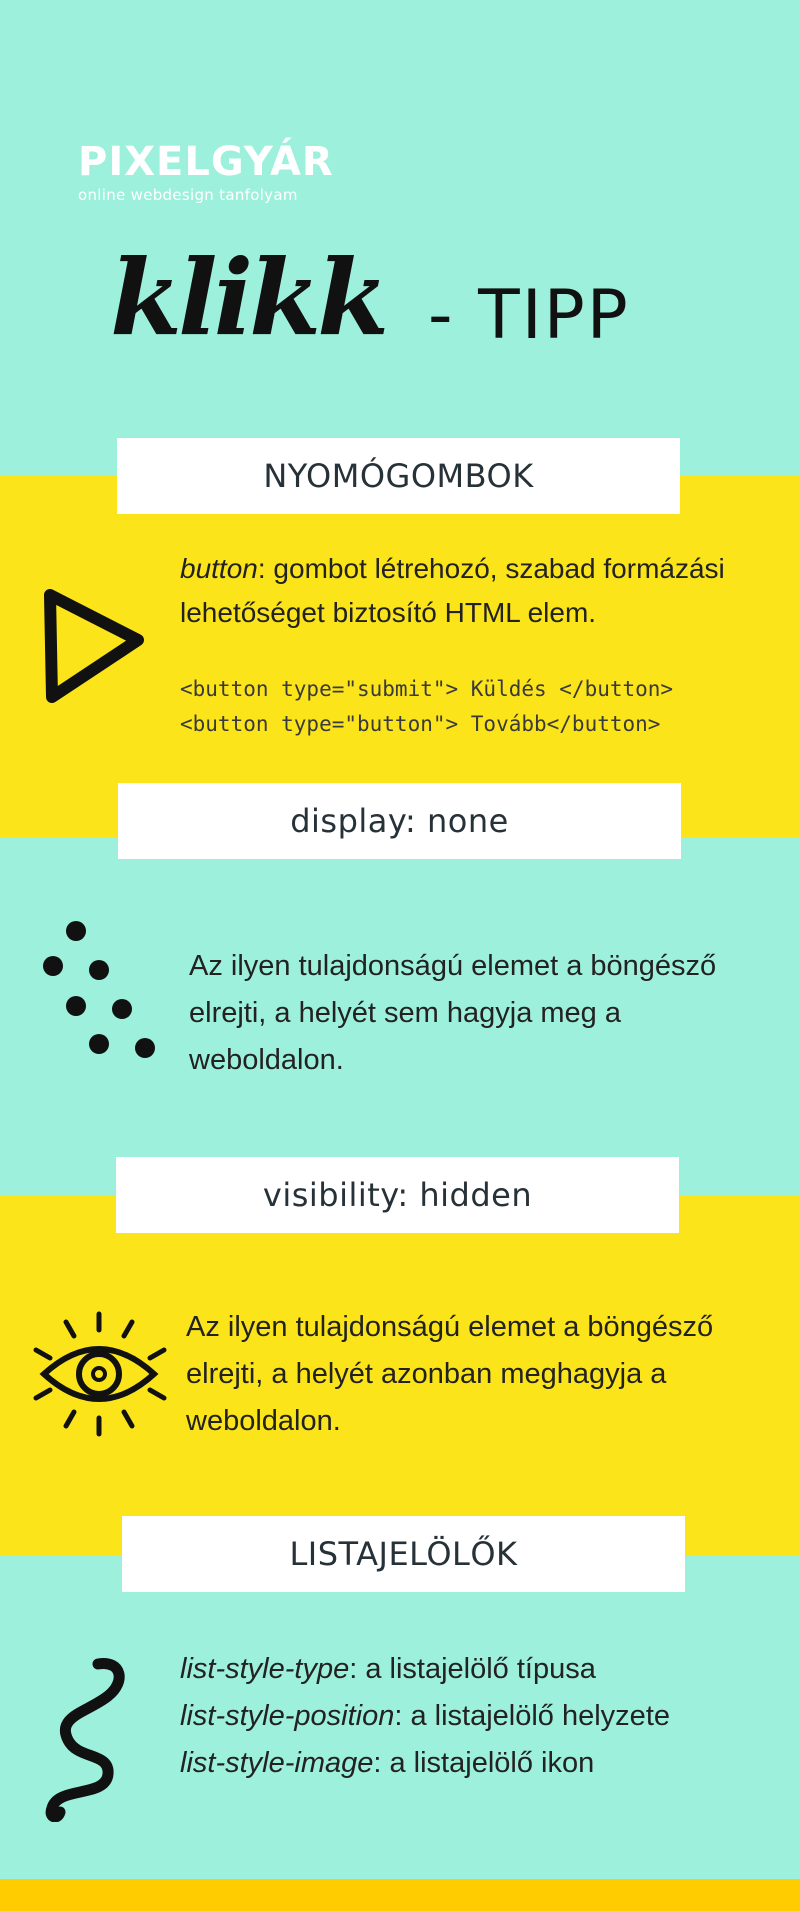  Describe the element at coordinates (426, 1374) in the screenshot. I see `visibility-hidden-line2: elrejti, a helyét azonban meghagyja a` at that location.